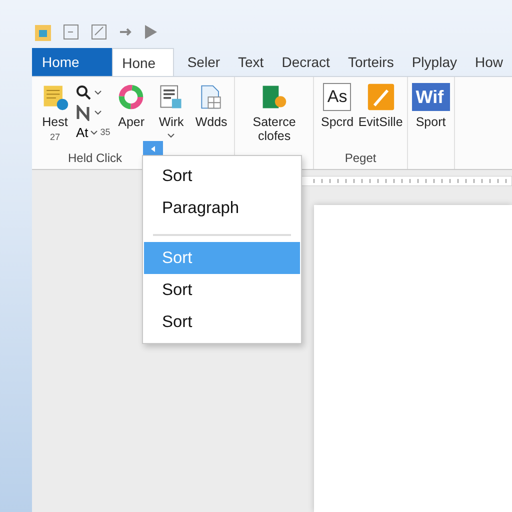 This screenshot has width=512, height=512. What do you see at coordinates (222, 208) in the screenshot?
I see `menu-item: Paragraph` at bounding box center [222, 208].